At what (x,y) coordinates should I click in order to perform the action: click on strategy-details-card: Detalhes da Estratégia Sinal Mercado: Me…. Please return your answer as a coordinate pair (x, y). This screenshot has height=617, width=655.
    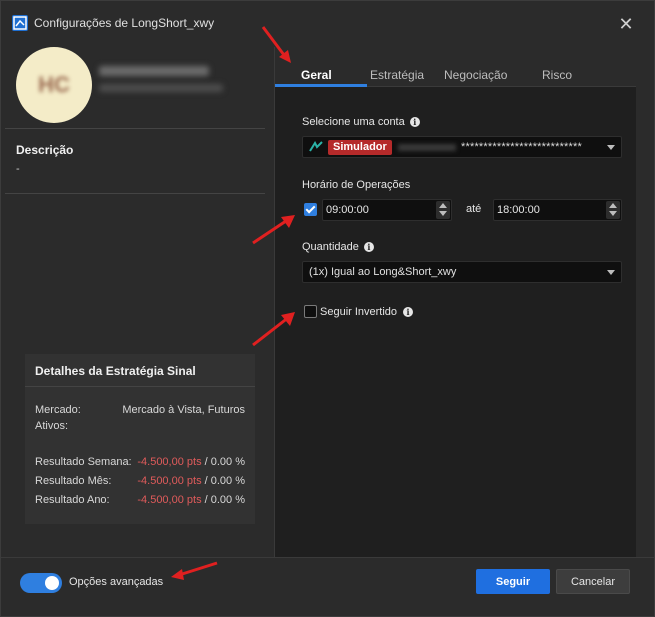
    Looking at the image, I should click on (140, 439).